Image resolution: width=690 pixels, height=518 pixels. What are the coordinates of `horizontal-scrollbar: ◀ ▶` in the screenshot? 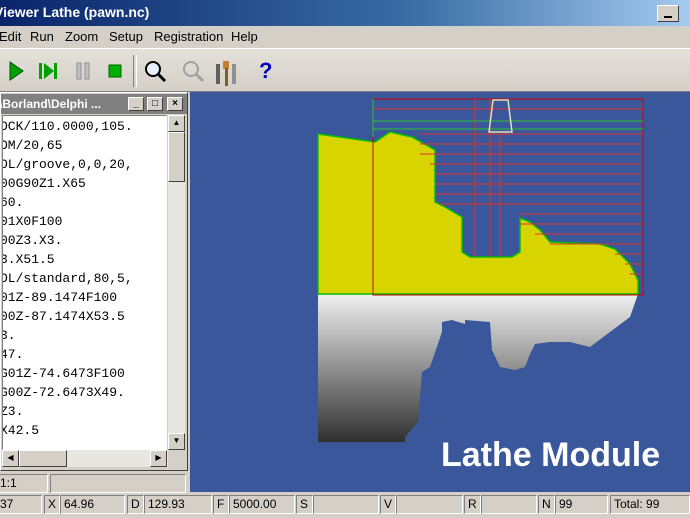 It's located at (85, 458).